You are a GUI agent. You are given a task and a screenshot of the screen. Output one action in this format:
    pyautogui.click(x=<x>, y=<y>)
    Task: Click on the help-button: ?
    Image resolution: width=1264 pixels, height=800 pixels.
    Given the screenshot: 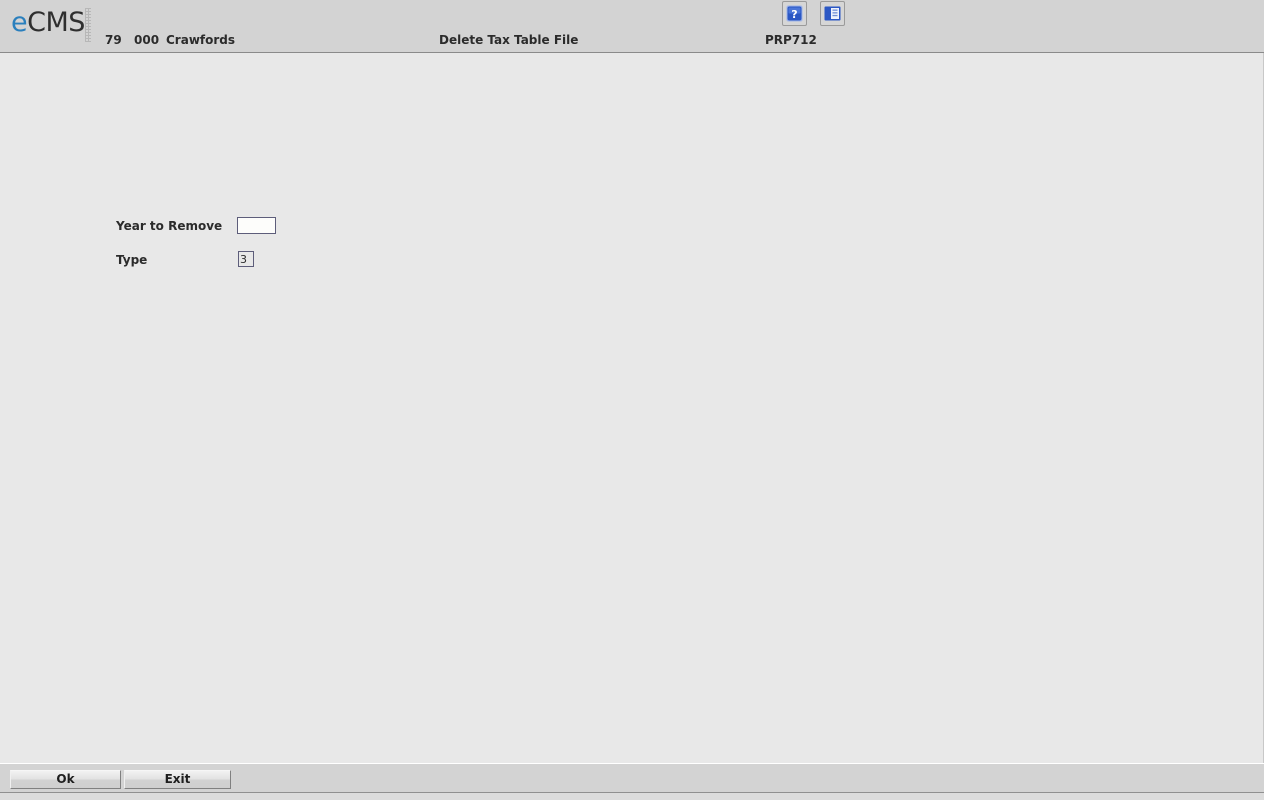 What is the action you would take?
    pyautogui.click(x=794, y=13)
    